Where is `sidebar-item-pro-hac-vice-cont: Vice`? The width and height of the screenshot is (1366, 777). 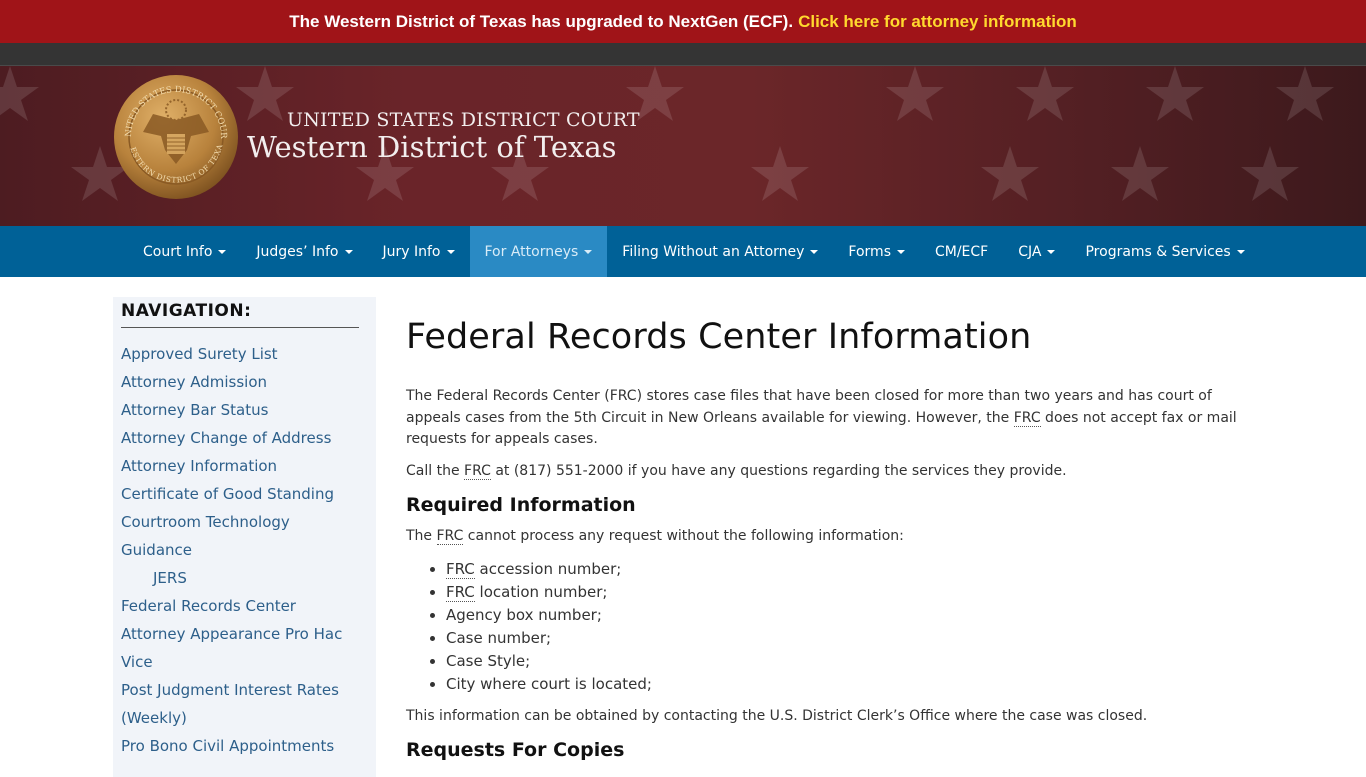
sidebar-item-pro-hac-vice-cont: Vice is located at coordinates (240, 662).